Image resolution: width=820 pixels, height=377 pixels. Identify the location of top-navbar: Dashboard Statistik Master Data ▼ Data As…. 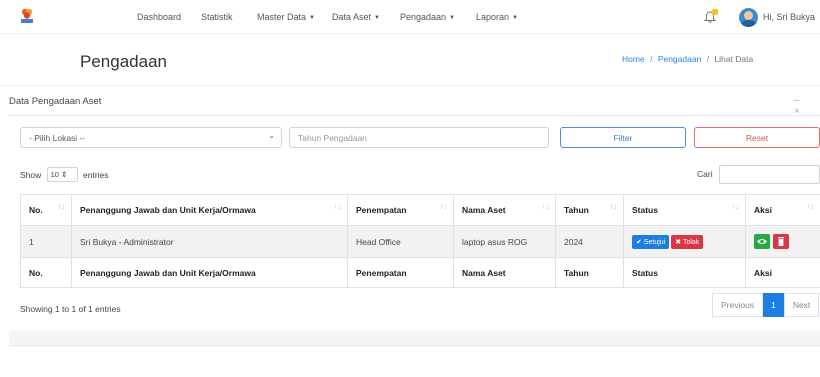
(410, 17).